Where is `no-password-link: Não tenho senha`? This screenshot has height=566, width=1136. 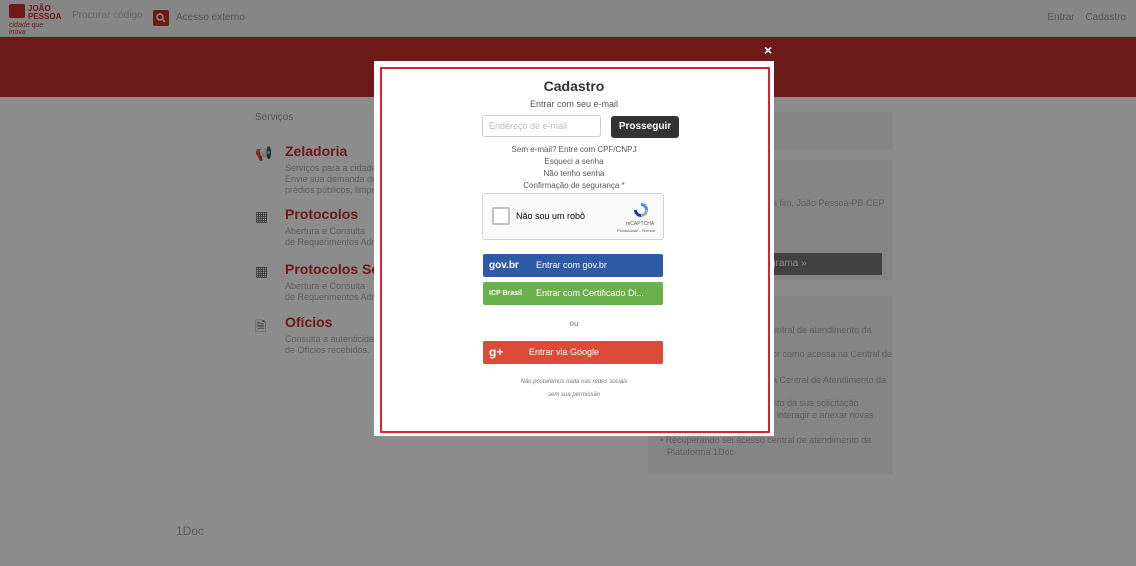
no-password-link: Não tenho senha is located at coordinates (574, 173).